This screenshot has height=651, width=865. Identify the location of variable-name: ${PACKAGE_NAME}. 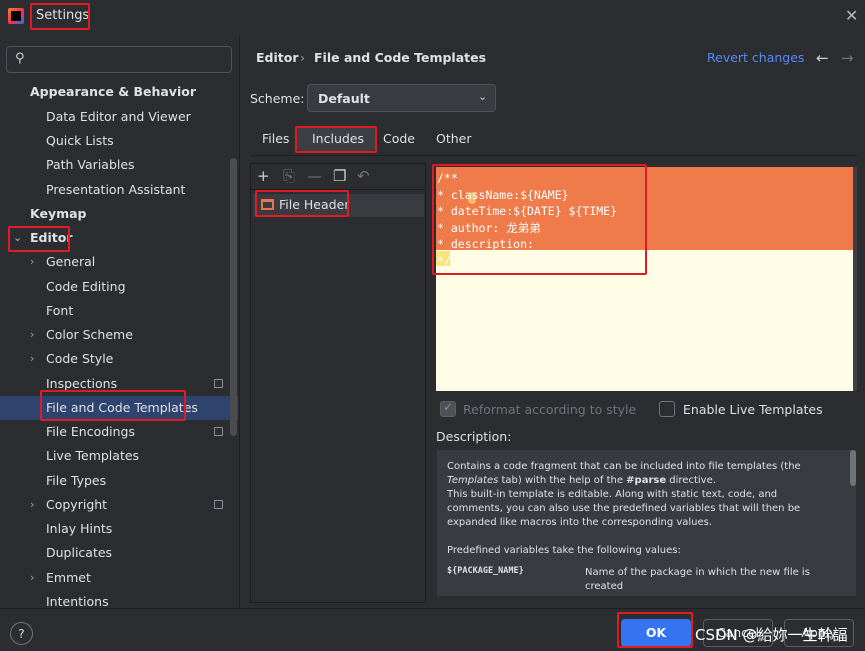
(485, 571).